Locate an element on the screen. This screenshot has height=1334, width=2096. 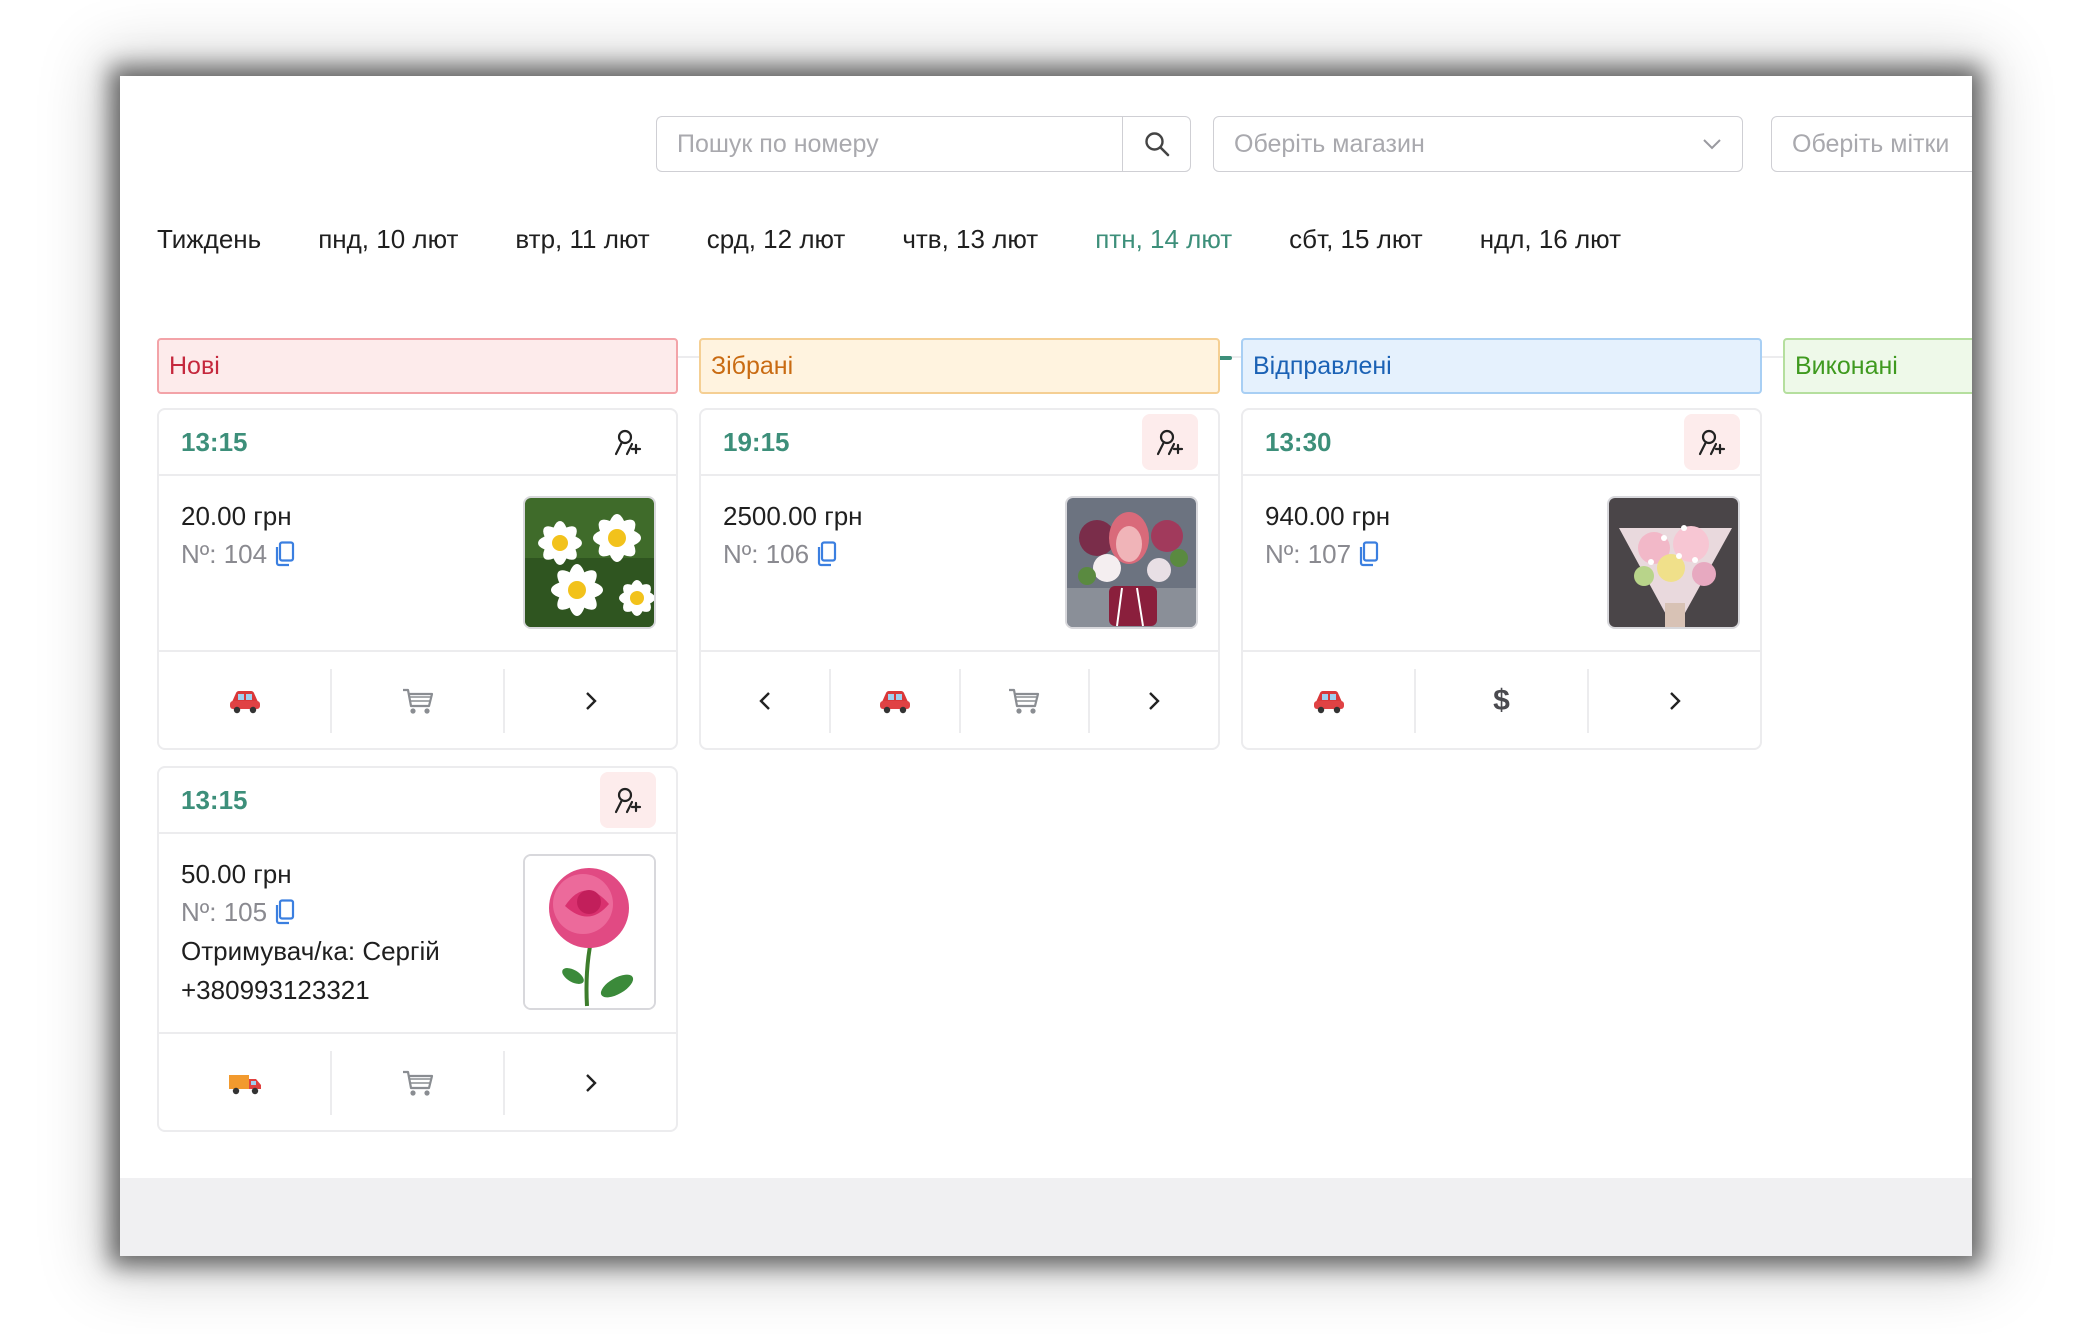
search-group is located at coordinates (923, 144).